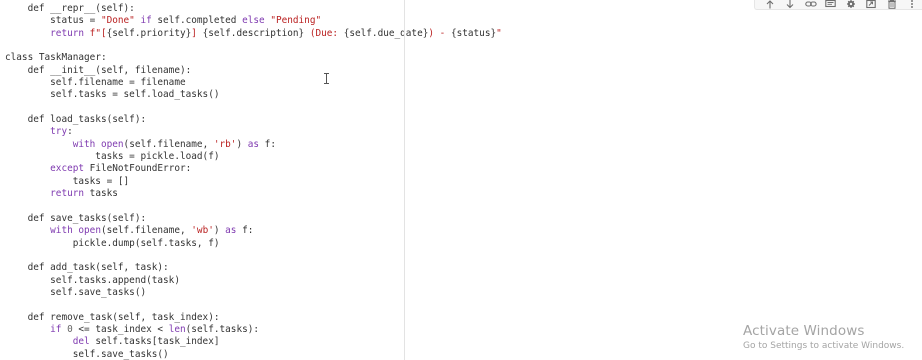  What do you see at coordinates (499, 33) in the screenshot?
I see `code-token: "` at bounding box center [499, 33].